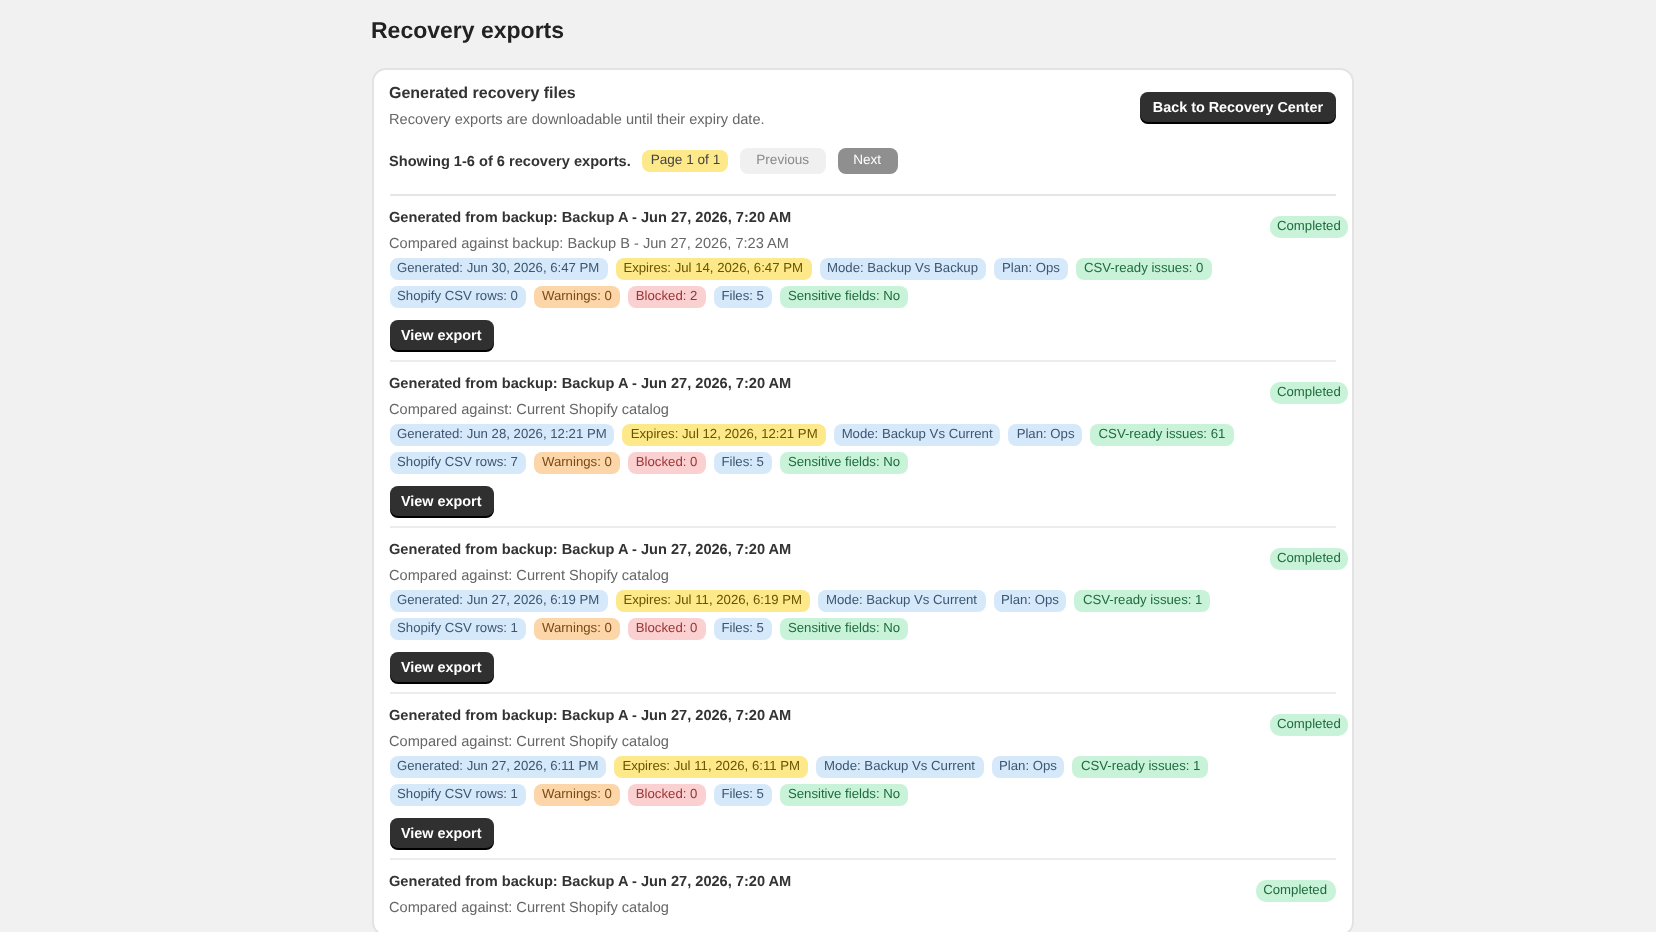 This screenshot has width=1656, height=932. I want to click on page-title: Recovery exports, so click(469, 32).